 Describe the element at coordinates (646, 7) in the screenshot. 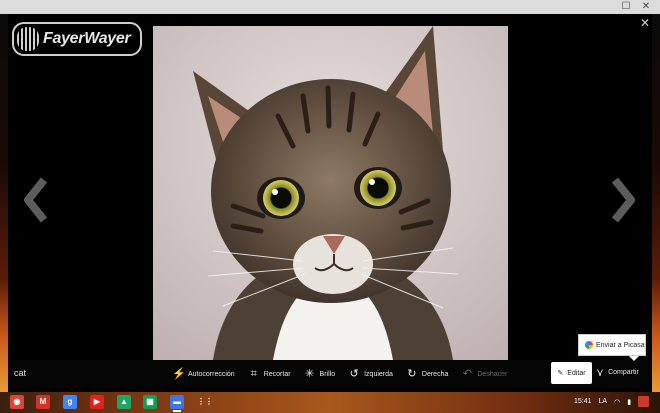

I see `window-close-icon: ✕` at that location.